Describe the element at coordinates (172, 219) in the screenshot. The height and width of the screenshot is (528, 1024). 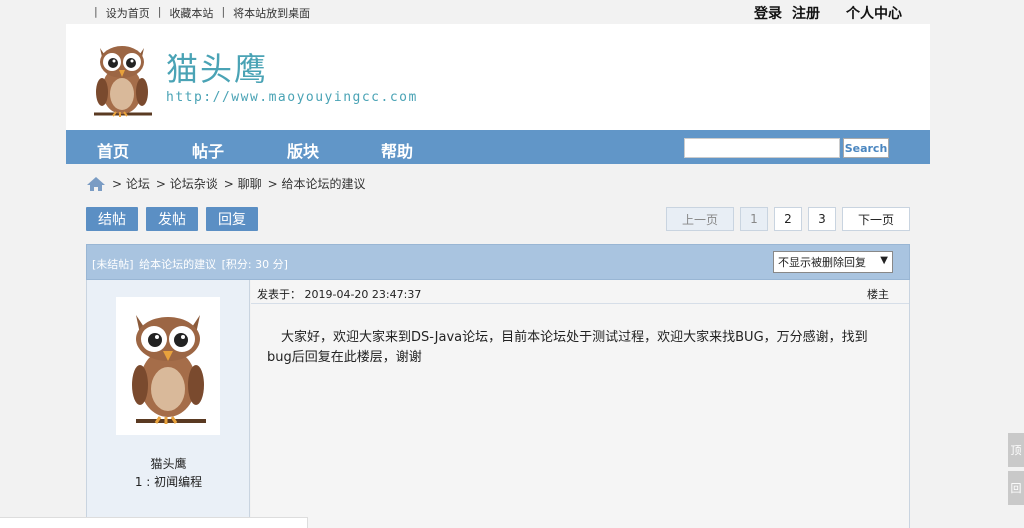
I see `new-post-button: 发帖` at that location.